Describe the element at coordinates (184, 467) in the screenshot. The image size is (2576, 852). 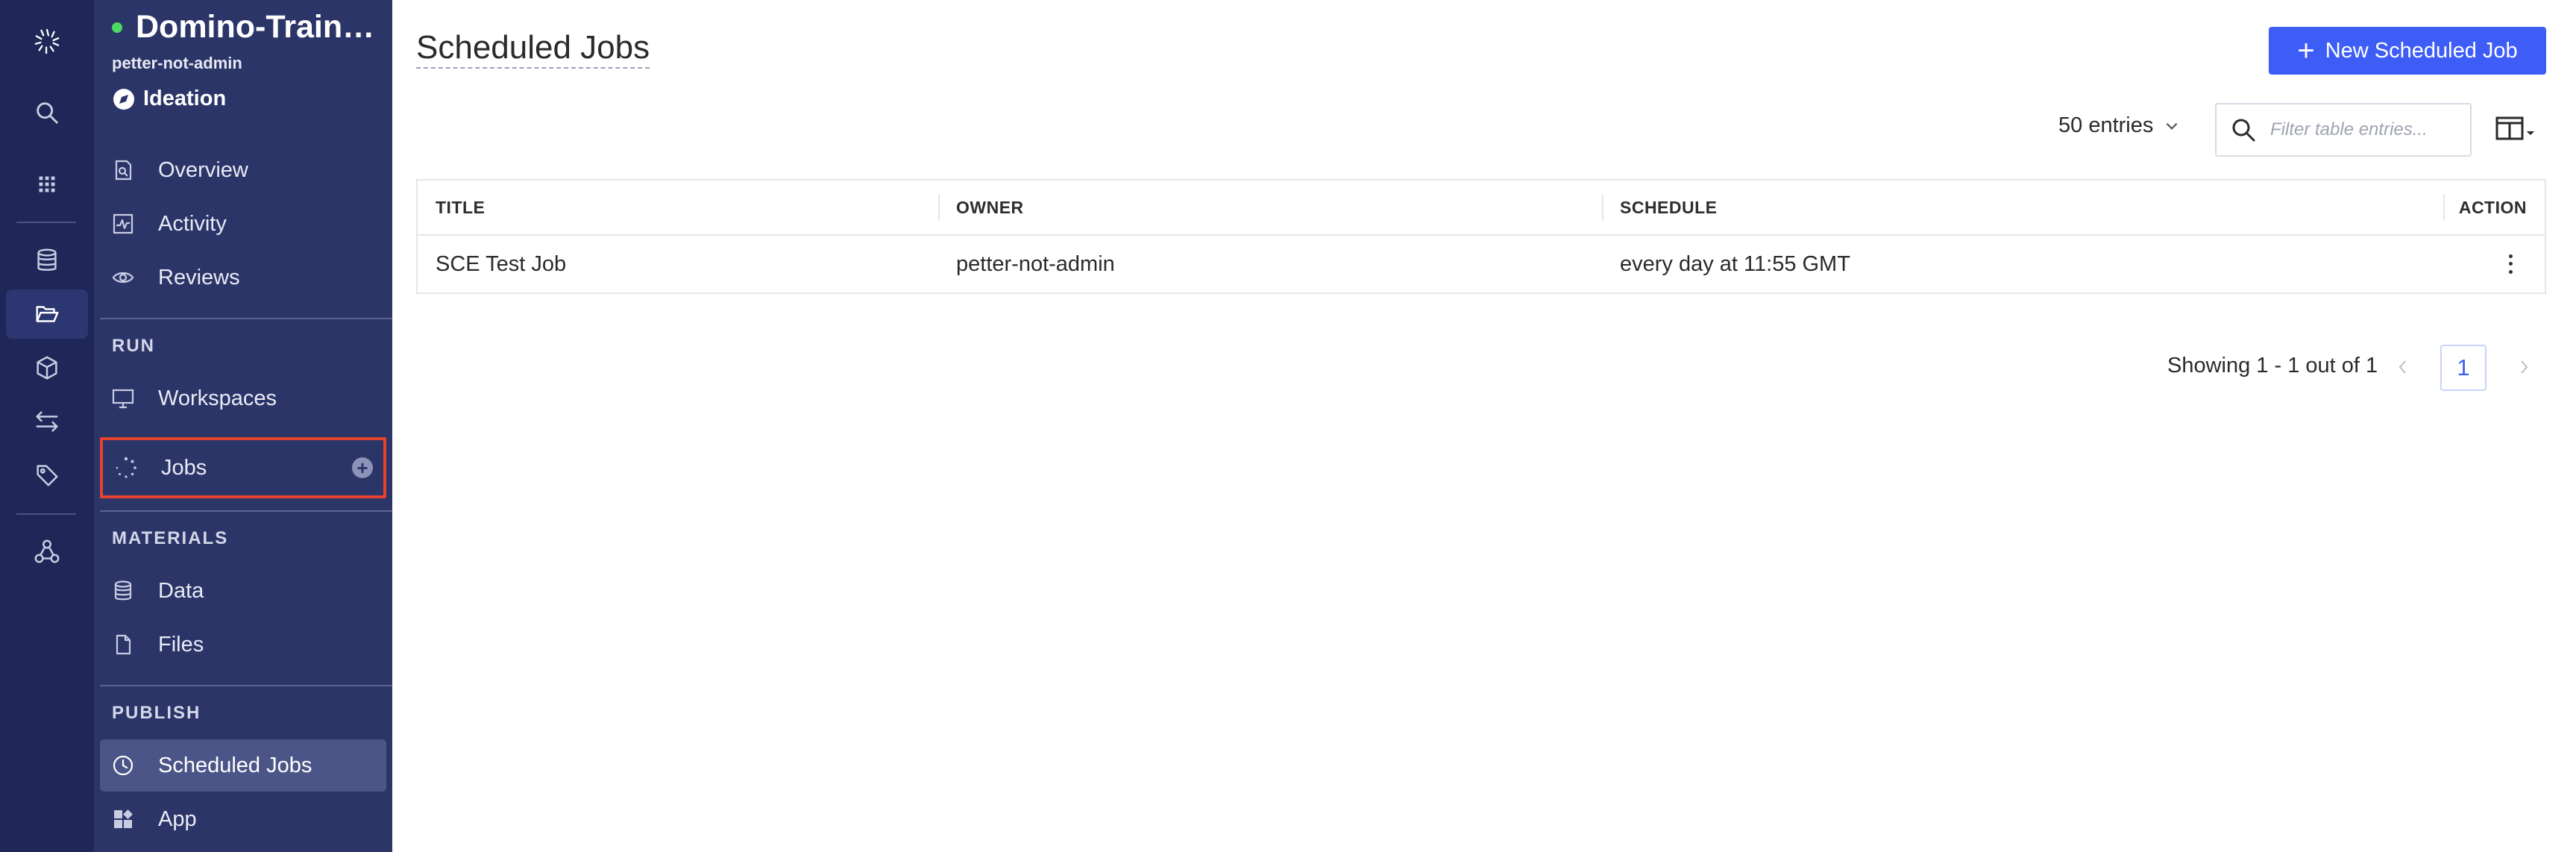
I see `sidebar-item-label: Jobs` at that location.